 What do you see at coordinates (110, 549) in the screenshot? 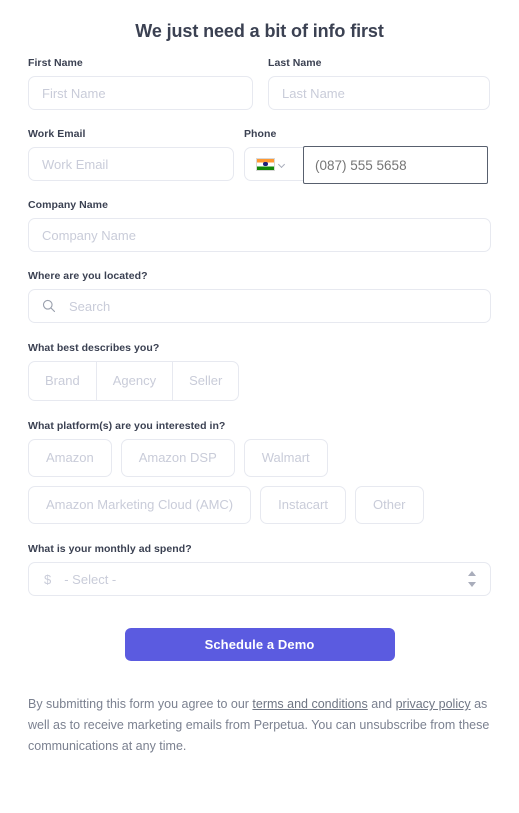
I see `ad-spend-label: What is your monthly ad spend?` at bounding box center [110, 549].